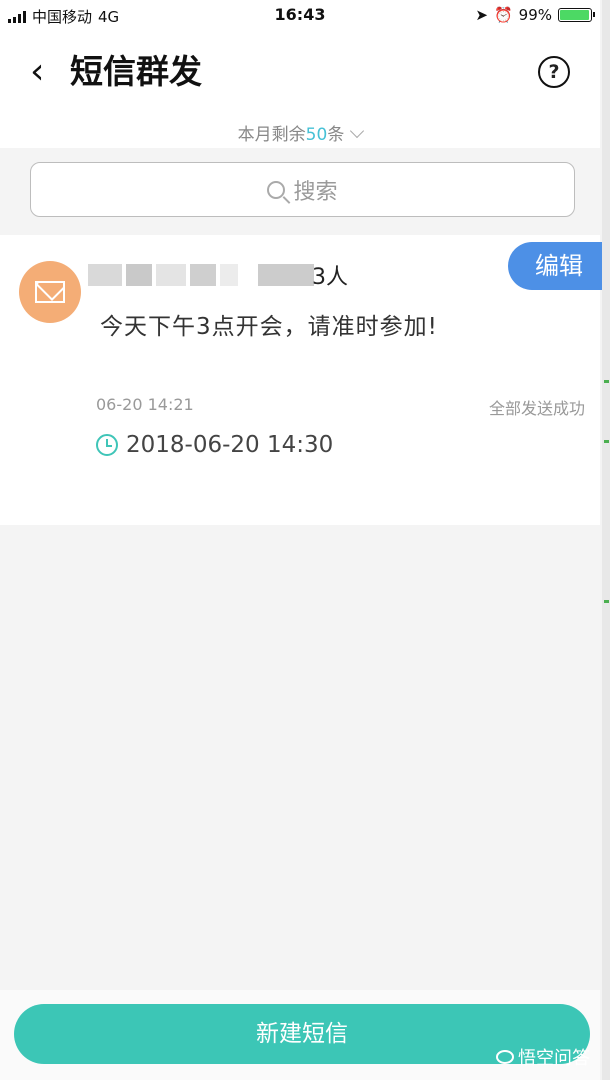 The height and width of the screenshot is (1080, 610). What do you see at coordinates (107, 445) in the screenshot?
I see `clock-icon` at bounding box center [107, 445].